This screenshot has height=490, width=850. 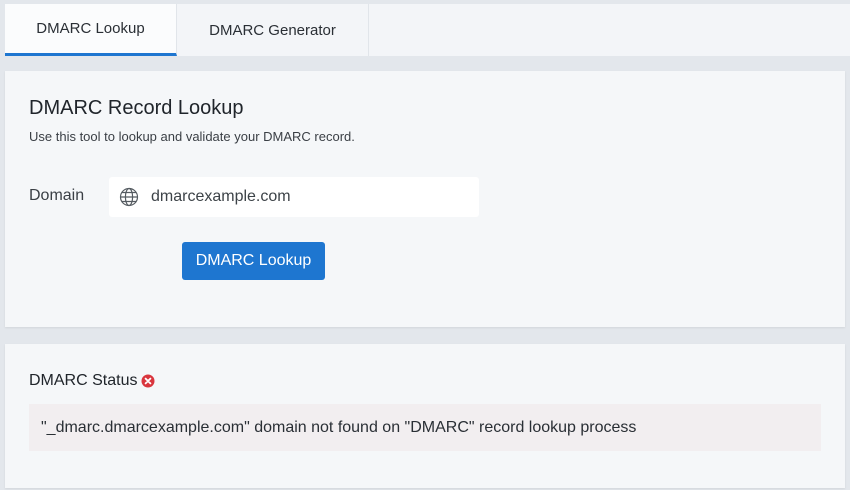 I want to click on dmarc-lookup-button: DMARC Lookup, so click(x=253, y=261).